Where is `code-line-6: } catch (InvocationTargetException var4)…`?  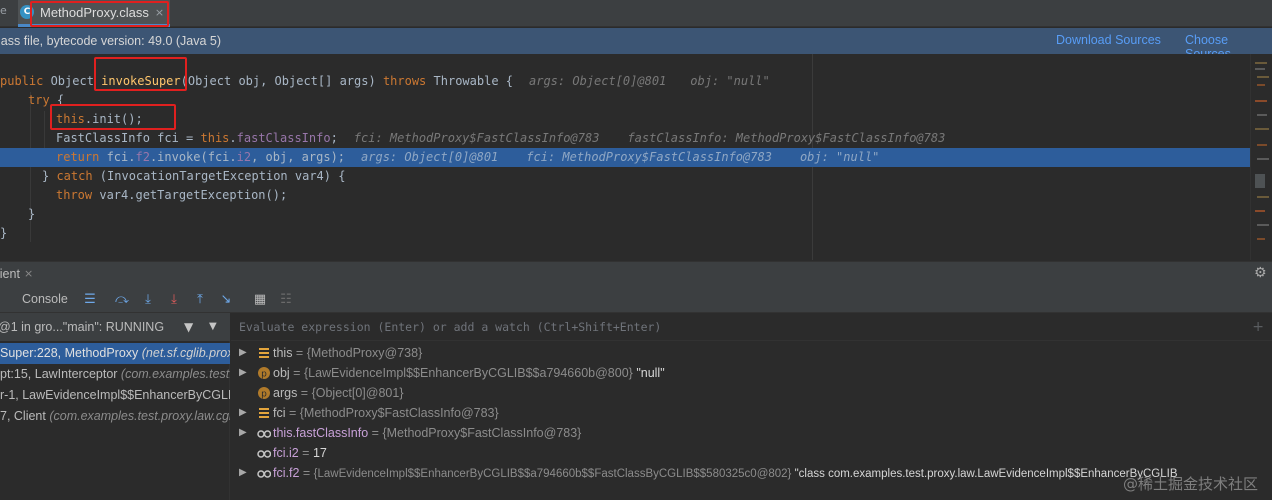
code-line-6: } catch (InvocationTargetException var4)… is located at coordinates (194, 176).